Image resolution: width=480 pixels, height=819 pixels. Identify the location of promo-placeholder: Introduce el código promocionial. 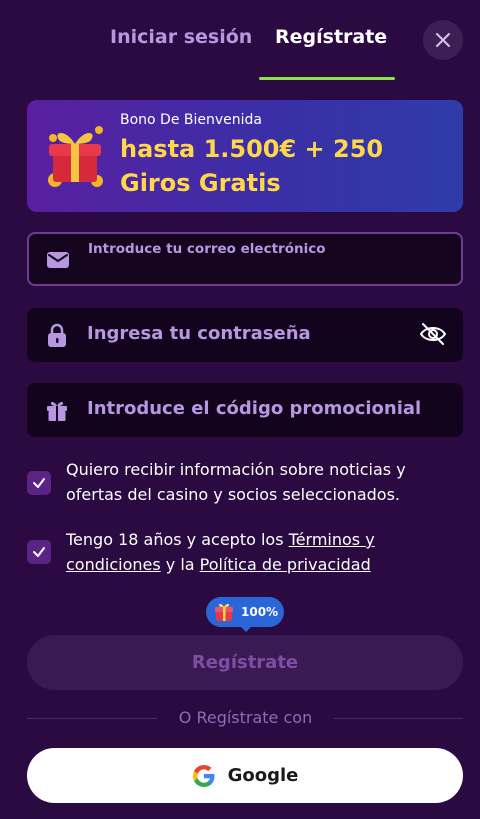
(254, 408).